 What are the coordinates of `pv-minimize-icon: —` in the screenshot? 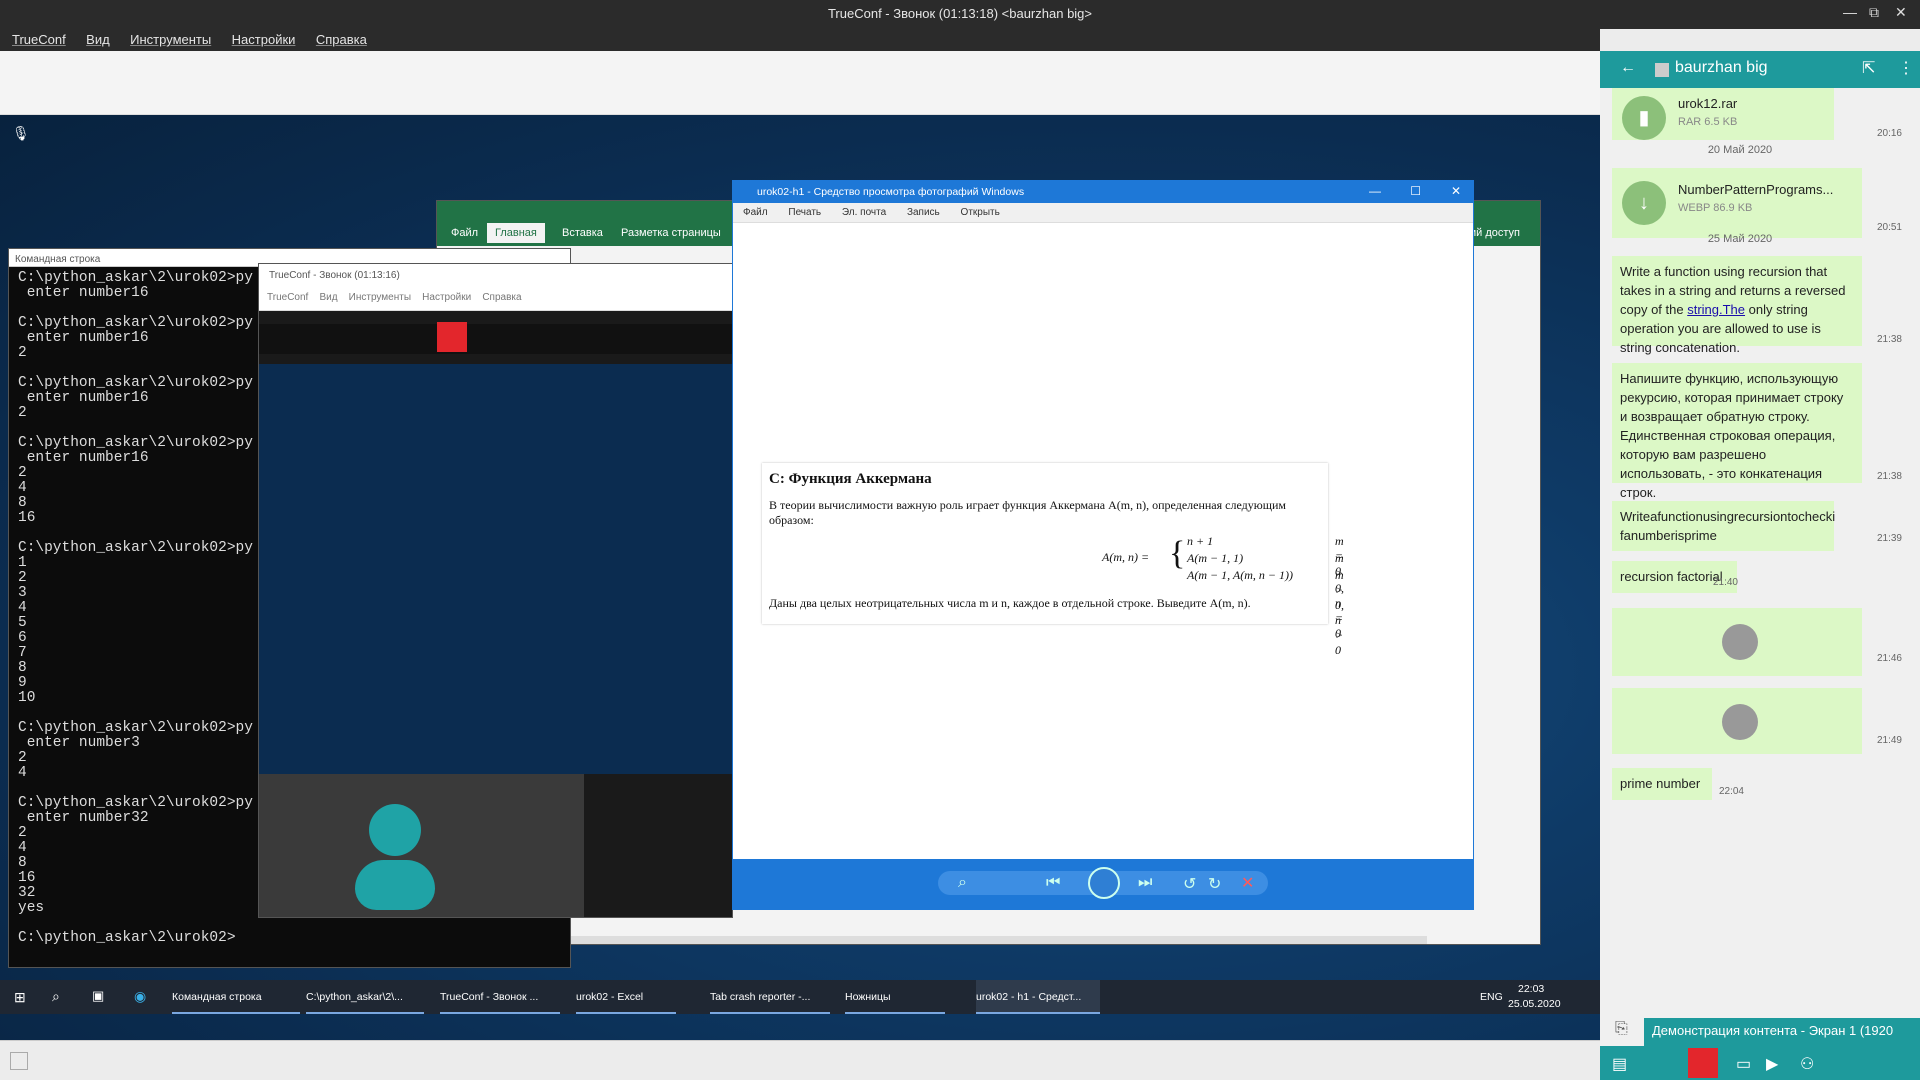 It's located at (1375, 191).